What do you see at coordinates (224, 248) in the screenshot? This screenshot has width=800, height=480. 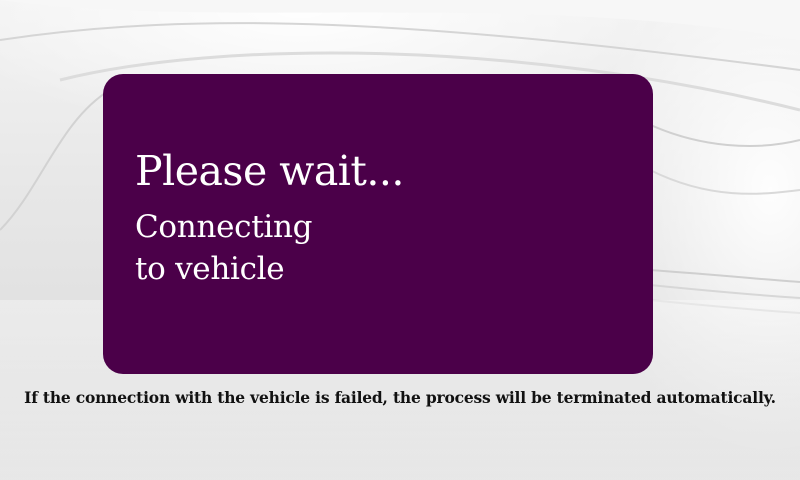 I see `dialog-subtitle: Connecting to vehicle` at bounding box center [224, 248].